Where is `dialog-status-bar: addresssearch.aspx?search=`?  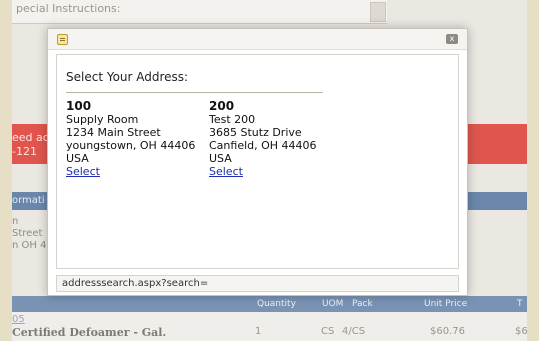
dialog-status-bar: addresssearch.aspx?search= is located at coordinates (257, 283).